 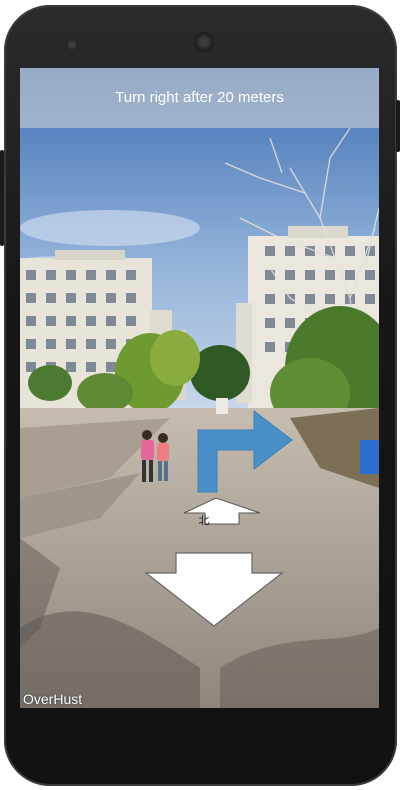 What do you see at coordinates (53, 699) in the screenshot?
I see `brand-watermark: OverHust` at bounding box center [53, 699].